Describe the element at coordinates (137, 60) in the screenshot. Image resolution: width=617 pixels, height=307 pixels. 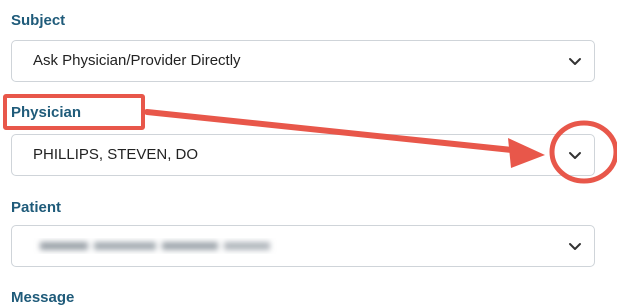
I see `subject-selected-value: Ask Physician/Provider Directly` at that location.